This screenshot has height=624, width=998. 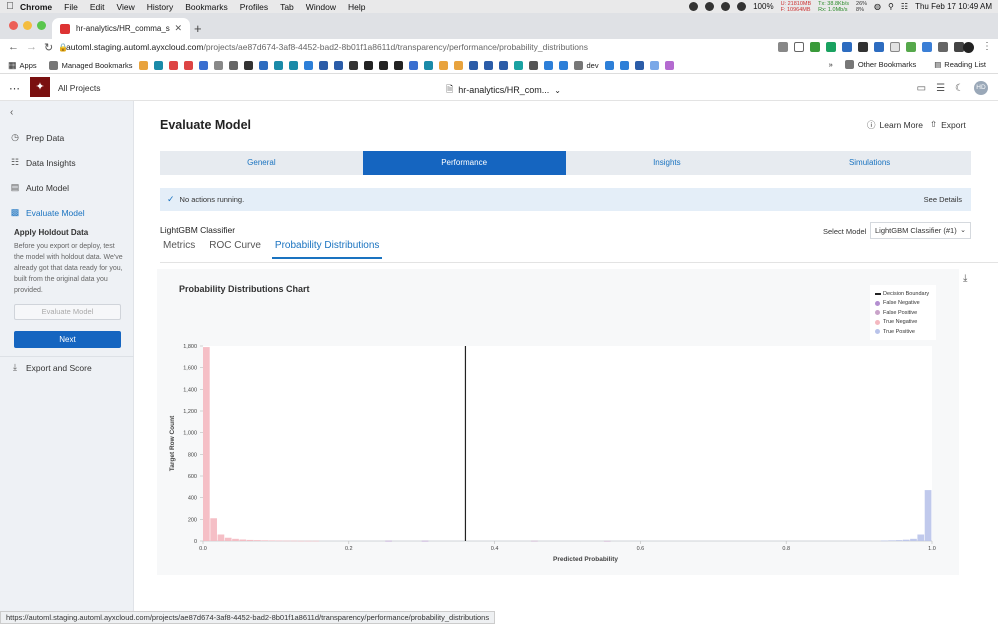 I want to click on profile-avatar, so click(x=968, y=47).